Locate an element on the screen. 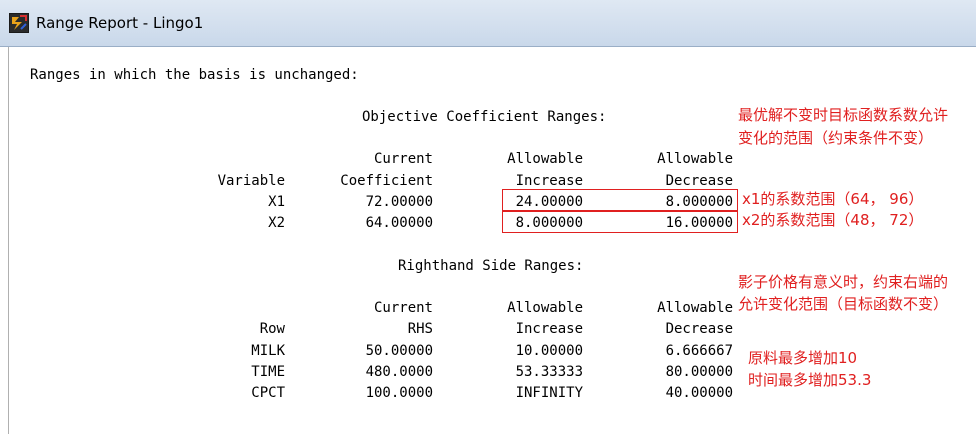 The width and height of the screenshot is (976, 434). annotation-objective-note-line2: 变化的范围（约束条件不变） is located at coordinates (836, 138).